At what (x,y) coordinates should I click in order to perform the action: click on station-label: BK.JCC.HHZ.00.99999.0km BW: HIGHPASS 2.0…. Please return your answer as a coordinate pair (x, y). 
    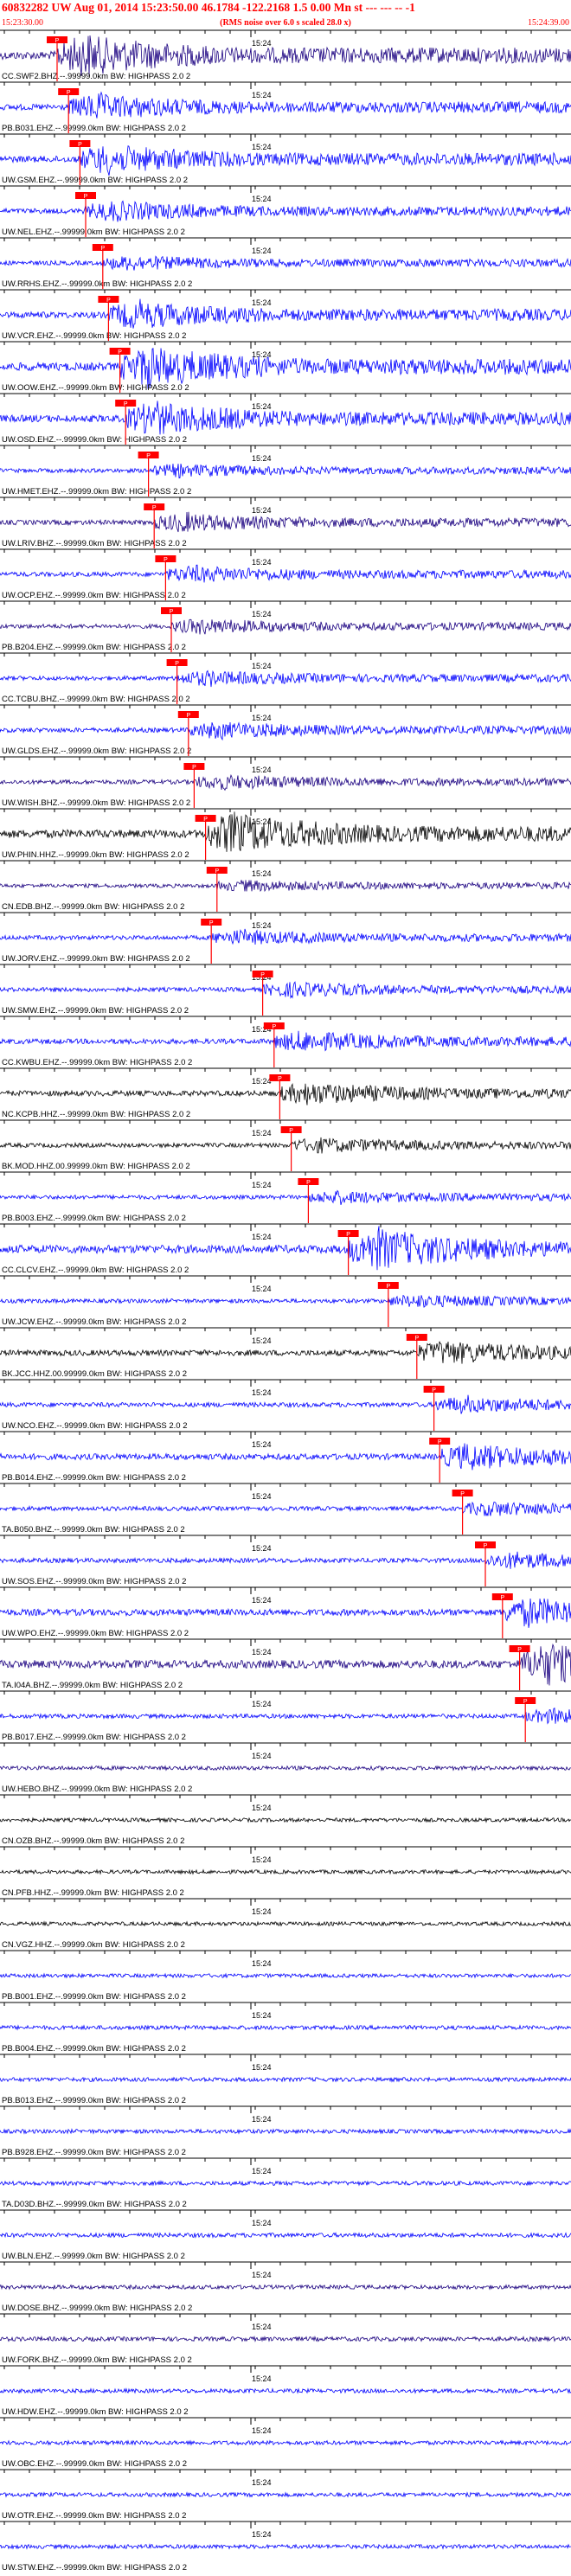
    Looking at the image, I should click on (94, 1374).